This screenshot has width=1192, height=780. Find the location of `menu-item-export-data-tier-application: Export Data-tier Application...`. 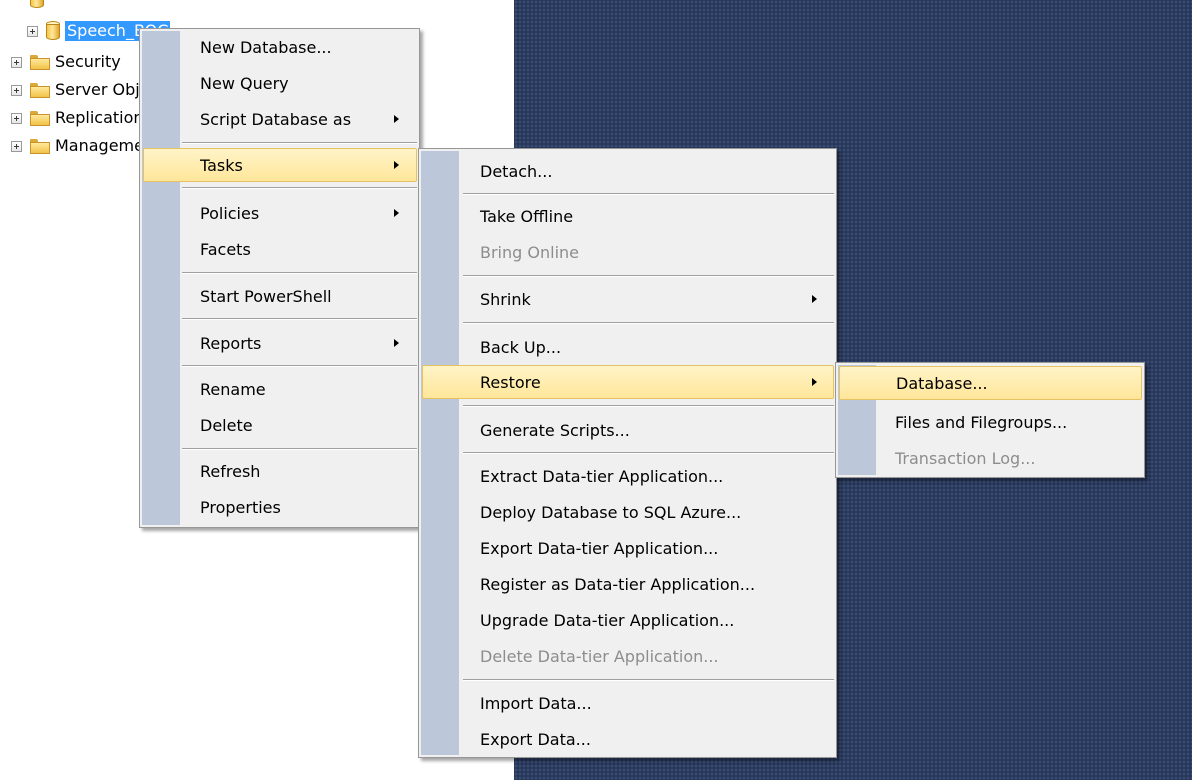

menu-item-export-data-tier-application: Export Data-tier Application... is located at coordinates (627, 548).